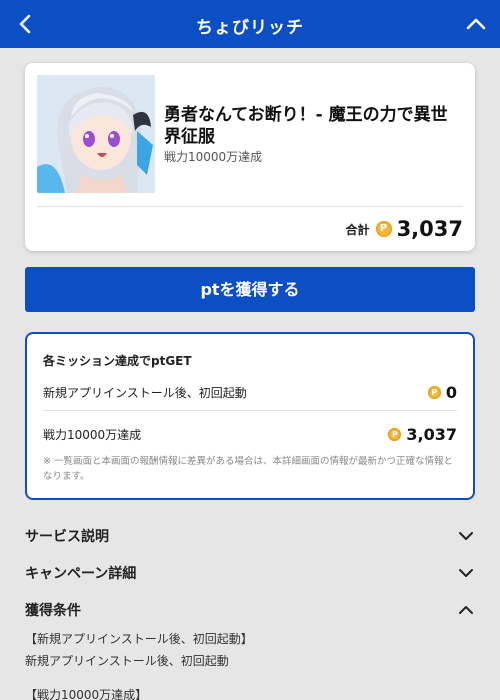 The image size is (500, 700). Describe the element at coordinates (250, 28) in the screenshot. I see `page-title: ちょびリッチ` at that location.